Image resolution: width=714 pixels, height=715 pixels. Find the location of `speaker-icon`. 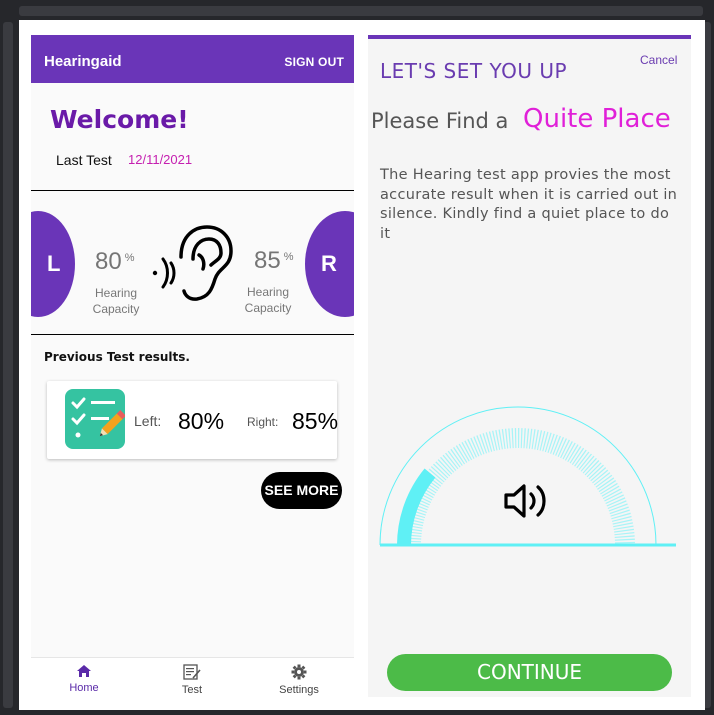

speaker-icon is located at coordinates (525, 501).